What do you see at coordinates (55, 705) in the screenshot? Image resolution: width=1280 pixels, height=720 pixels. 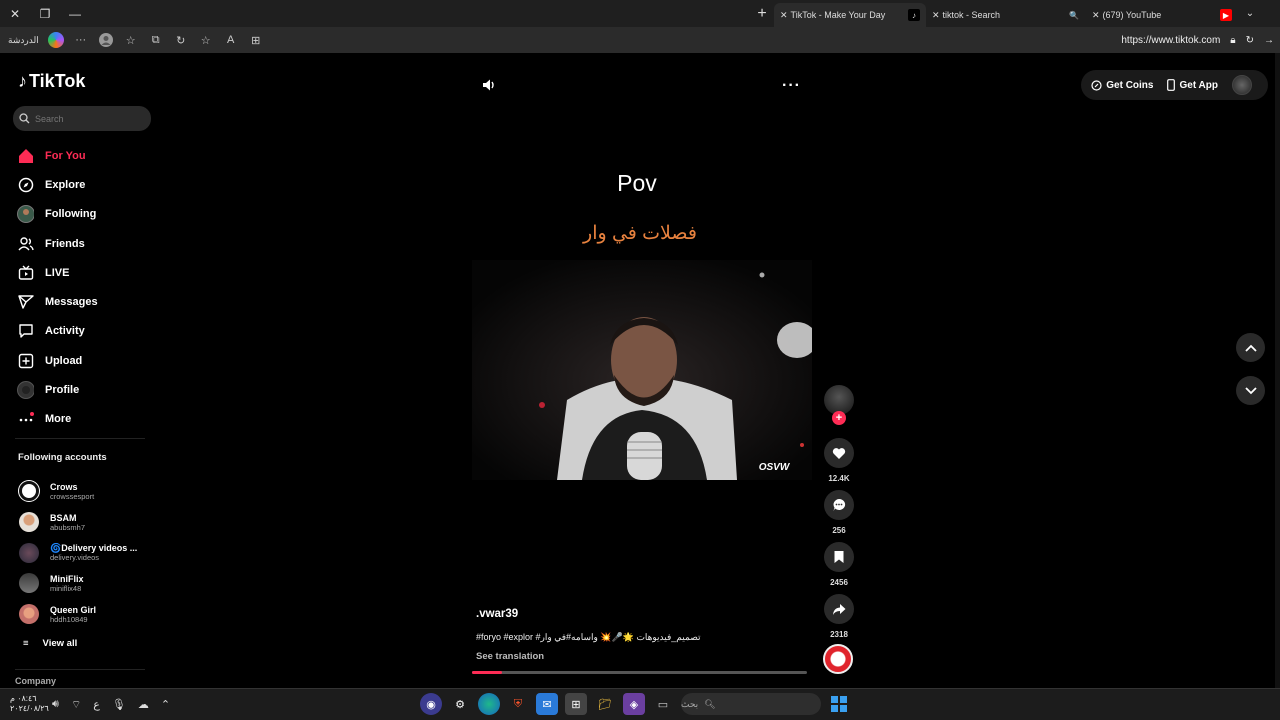 I see `speaker-icon: 🔊︎` at bounding box center [55, 705].